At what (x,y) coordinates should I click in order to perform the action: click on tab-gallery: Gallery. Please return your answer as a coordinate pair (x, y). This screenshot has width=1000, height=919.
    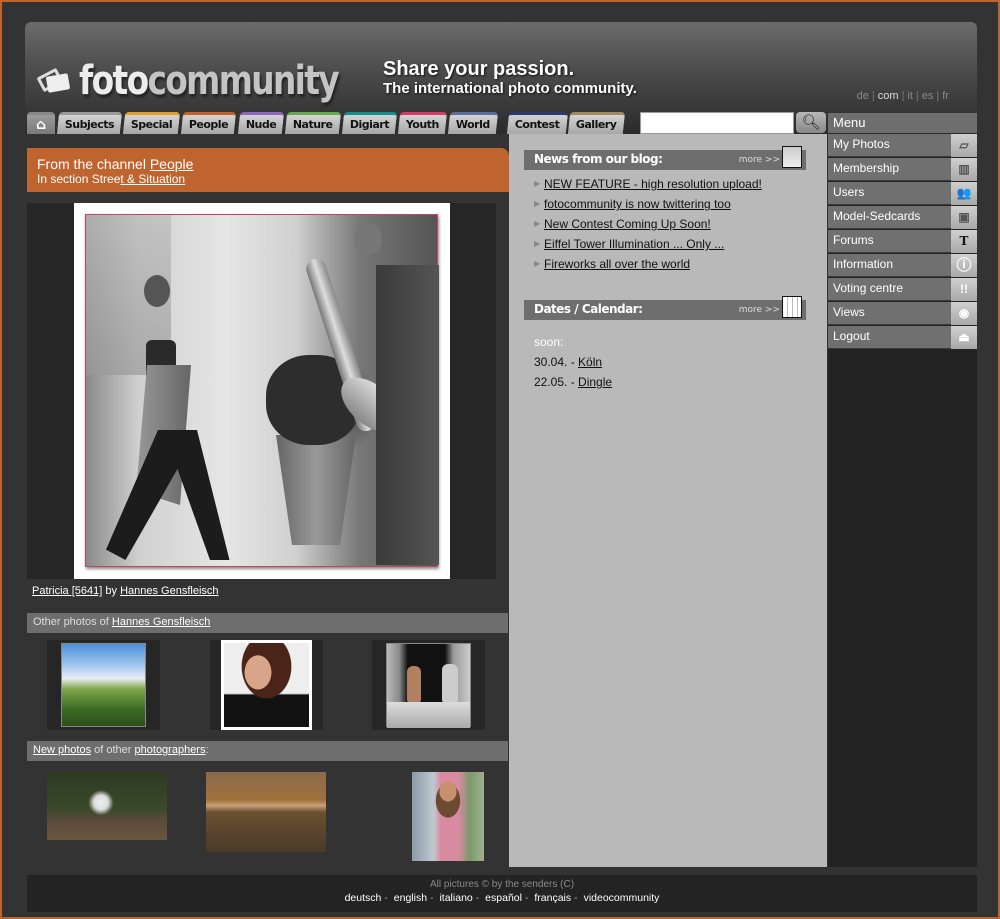
    Looking at the image, I should click on (596, 123).